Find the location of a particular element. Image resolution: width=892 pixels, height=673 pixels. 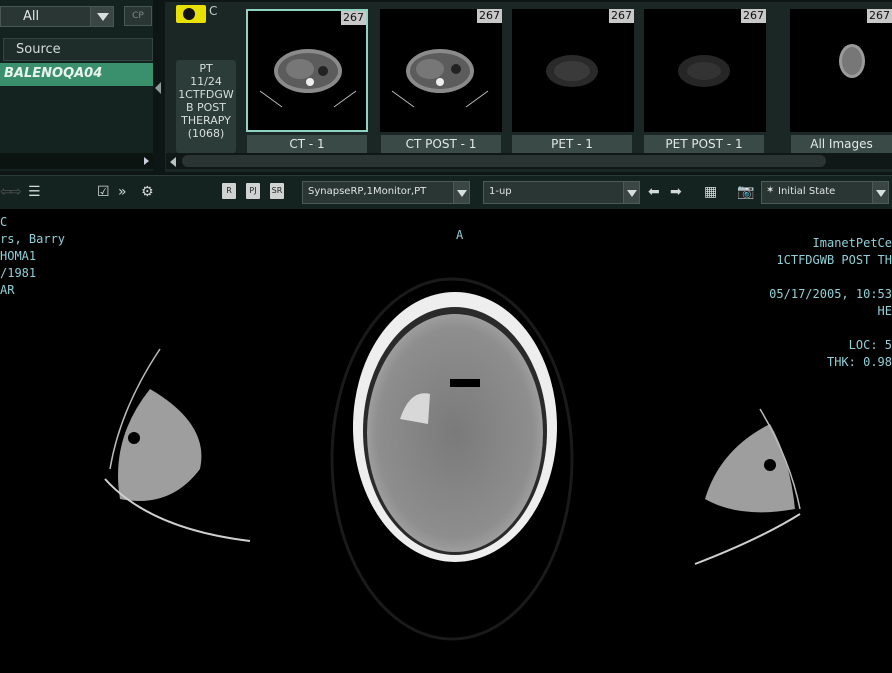

source-header-label: Source is located at coordinates (38, 49).